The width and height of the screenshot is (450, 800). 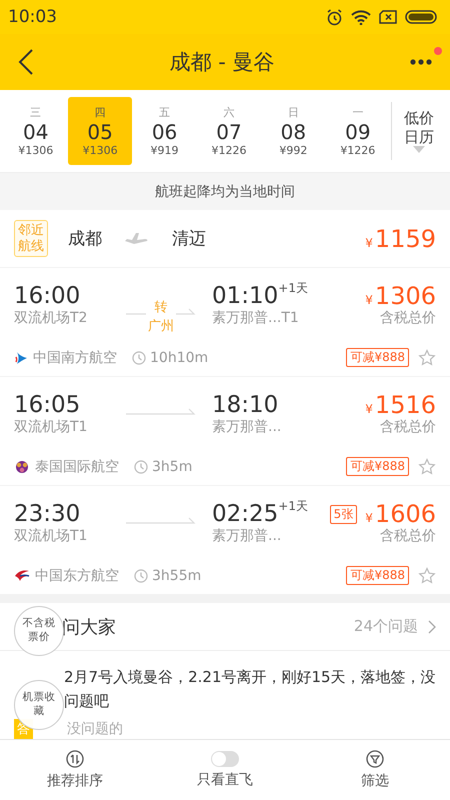 I want to click on transfer-label: 转, so click(x=161, y=307).